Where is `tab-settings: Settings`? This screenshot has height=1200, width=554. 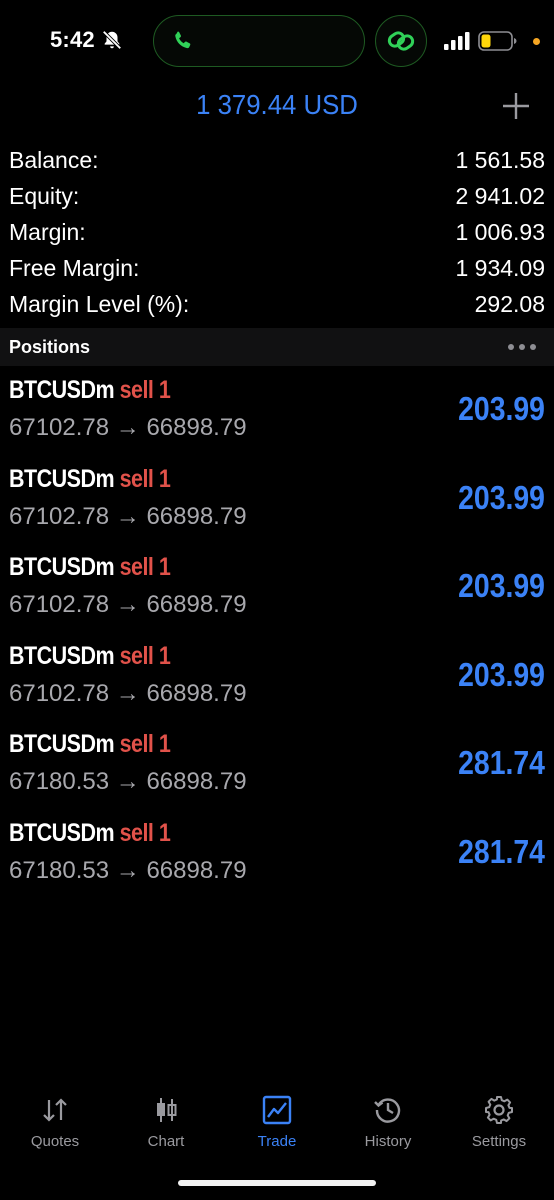
tab-settings: Settings is located at coordinates (499, 1123).